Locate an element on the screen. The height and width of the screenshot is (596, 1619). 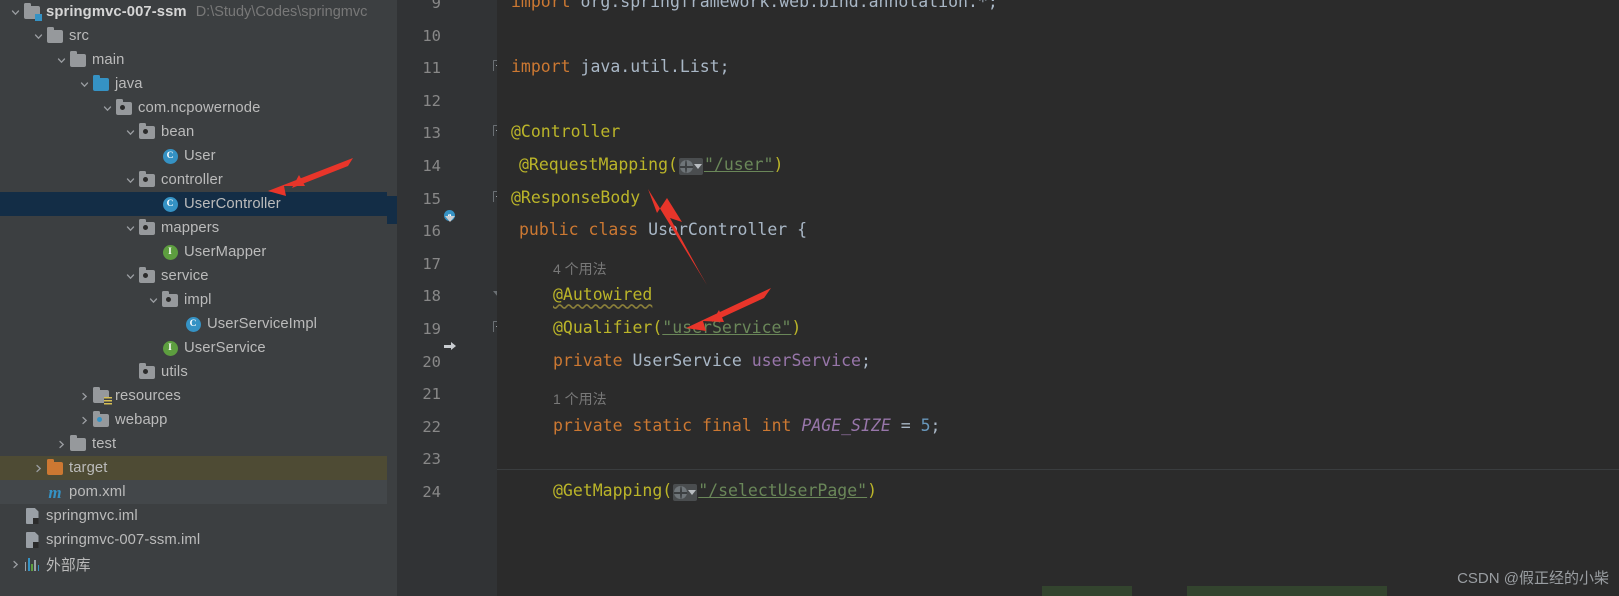
line-number-14: 14 is located at coordinates (431, 166).